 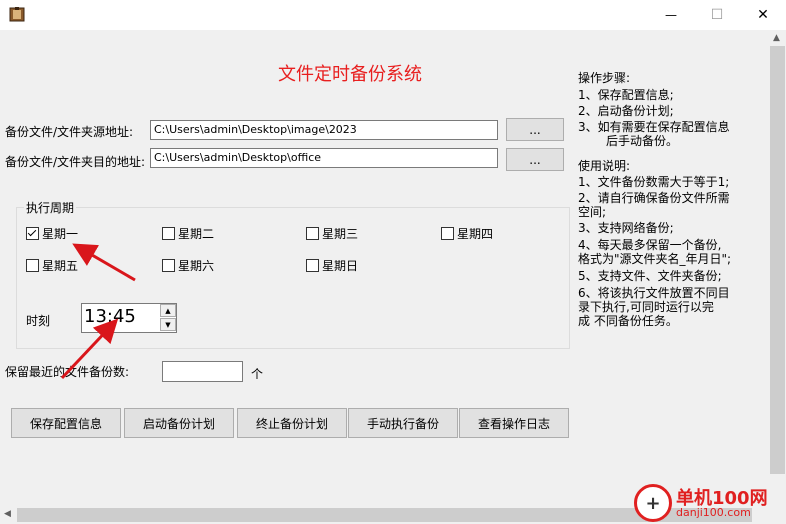 I want to click on arrow-to-time, so click(x=89, y=349).